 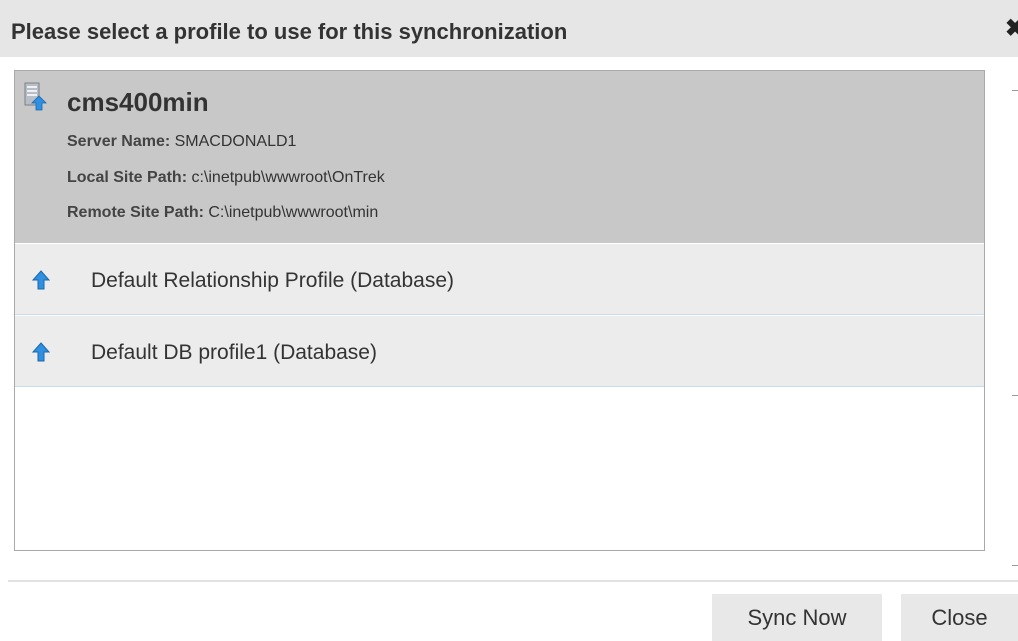 I want to click on footer-separator, so click(x=513, y=581).